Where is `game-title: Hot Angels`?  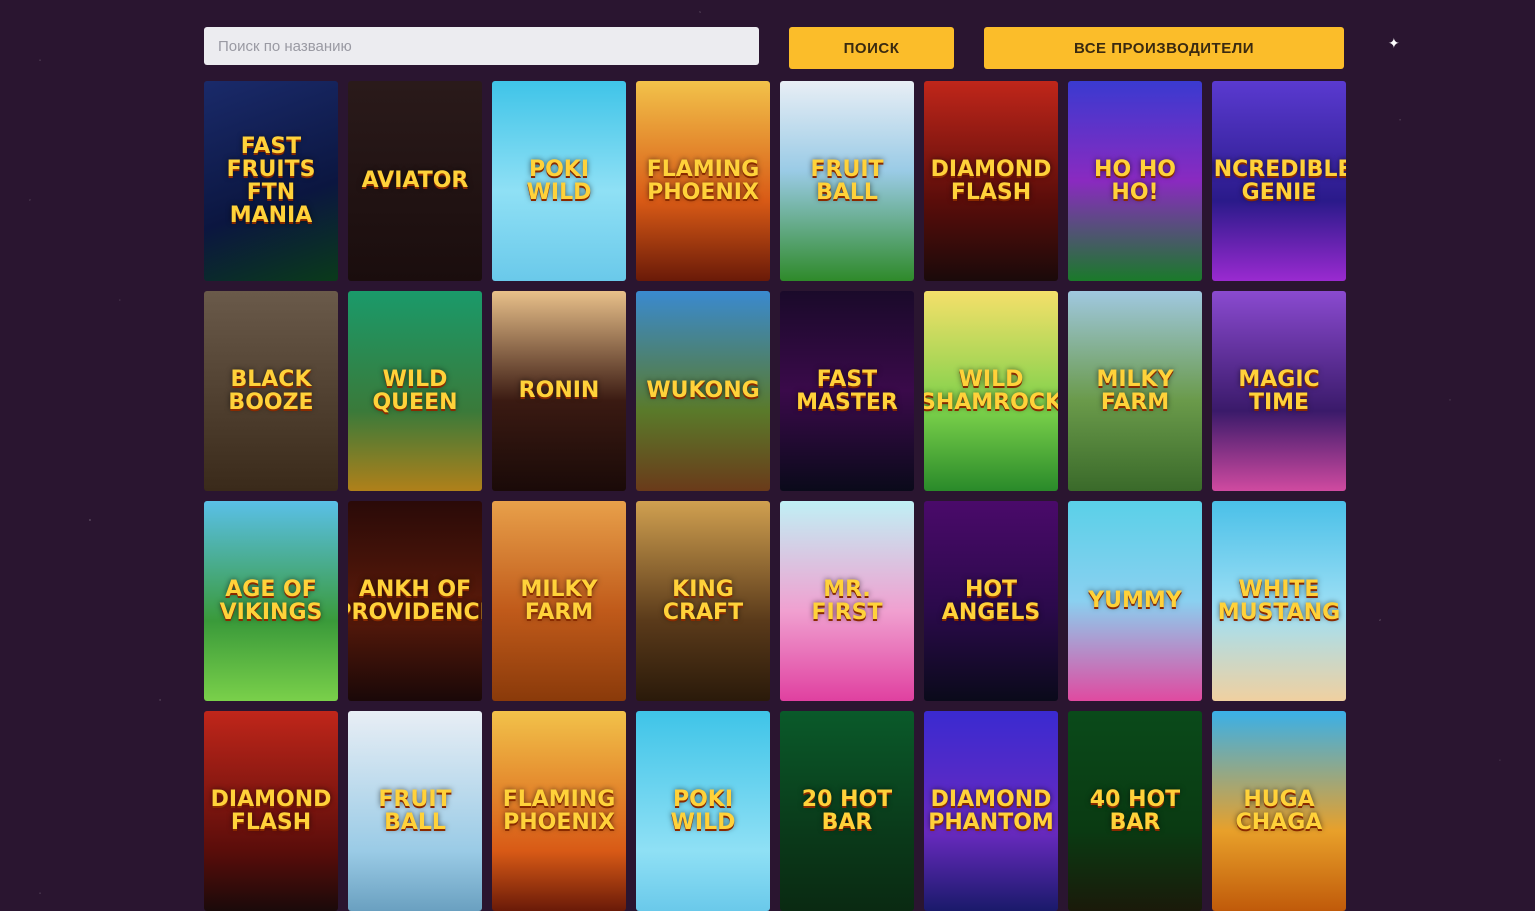 game-title: Hot Angels is located at coordinates (991, 600).